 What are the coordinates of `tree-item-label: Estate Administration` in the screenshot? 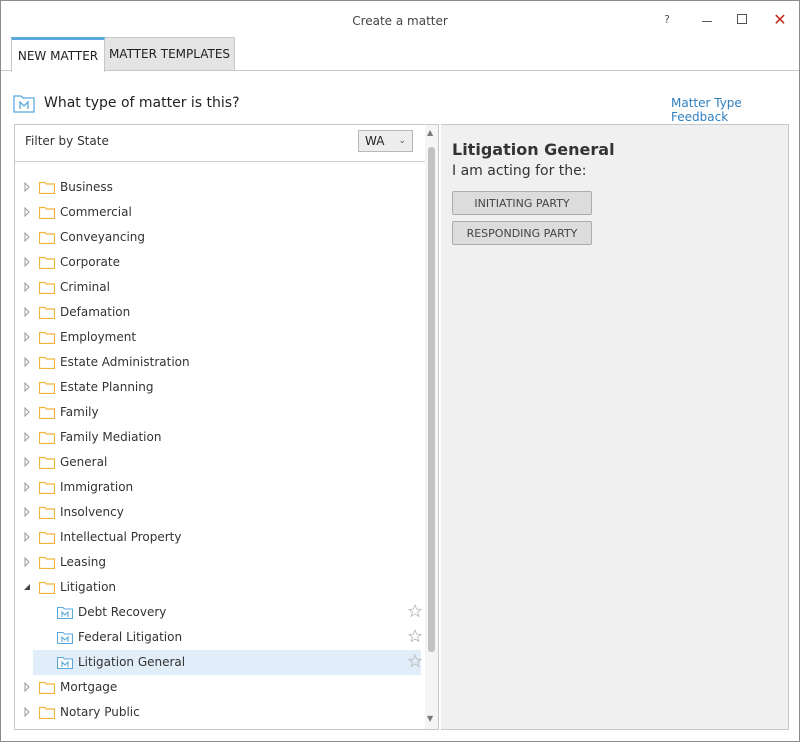 It's located at (125, 362).